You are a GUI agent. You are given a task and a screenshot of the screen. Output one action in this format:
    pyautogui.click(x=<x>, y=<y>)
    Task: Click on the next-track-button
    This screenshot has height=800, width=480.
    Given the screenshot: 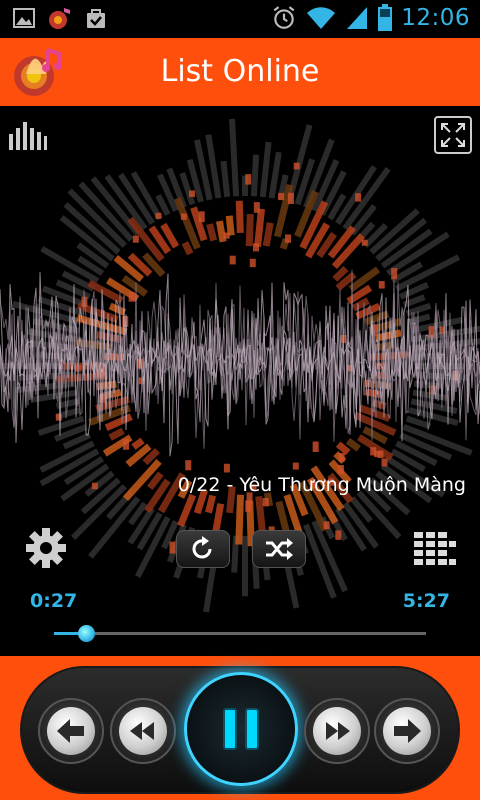 What is the action you would take?
    pyautogui.click(x=407, y=731)
    